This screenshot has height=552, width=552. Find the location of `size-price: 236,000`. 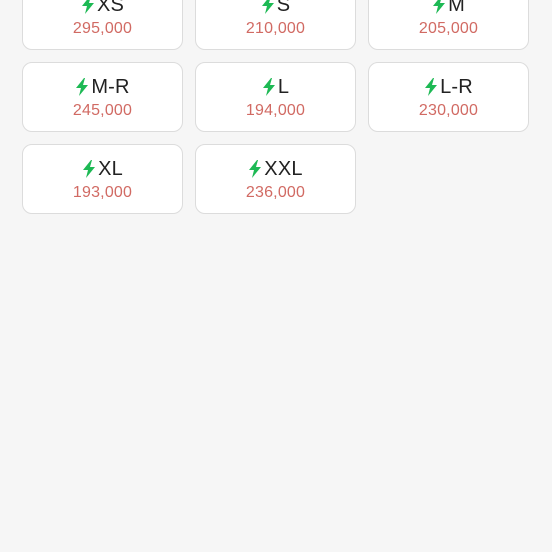

size-price: 236,000 is located at coordinates (275, 192).